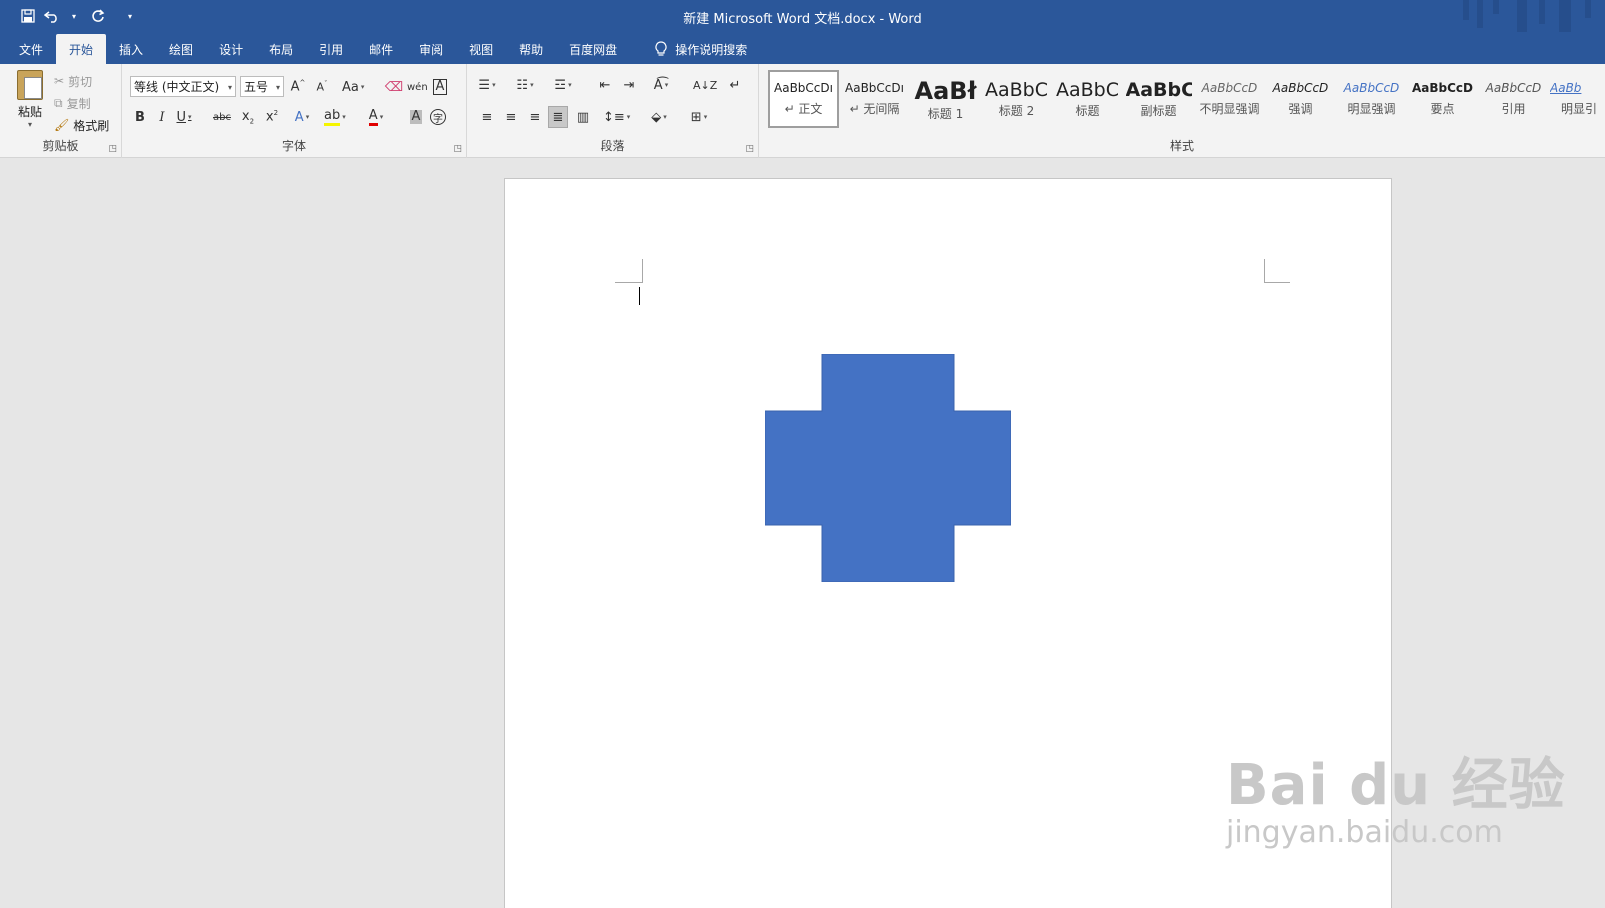 The image size is (1605, 908). I want to click on increase-indent-button: ⇥, so click(629, 85).